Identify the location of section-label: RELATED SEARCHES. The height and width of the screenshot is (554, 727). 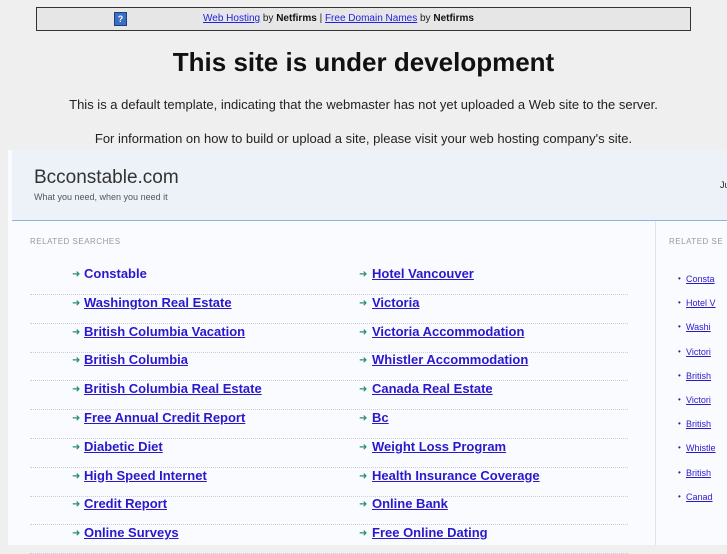
(75, 241).